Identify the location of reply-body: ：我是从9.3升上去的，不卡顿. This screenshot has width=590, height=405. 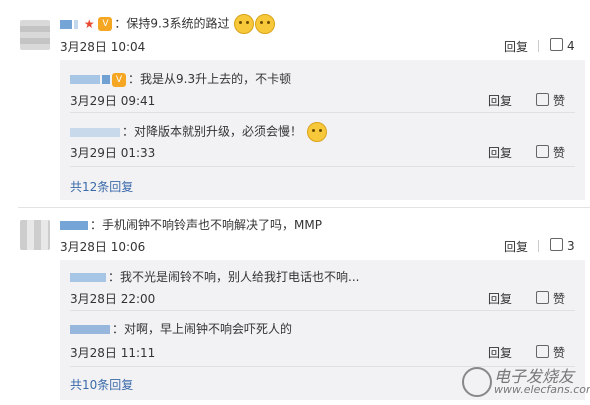
(210, 79).